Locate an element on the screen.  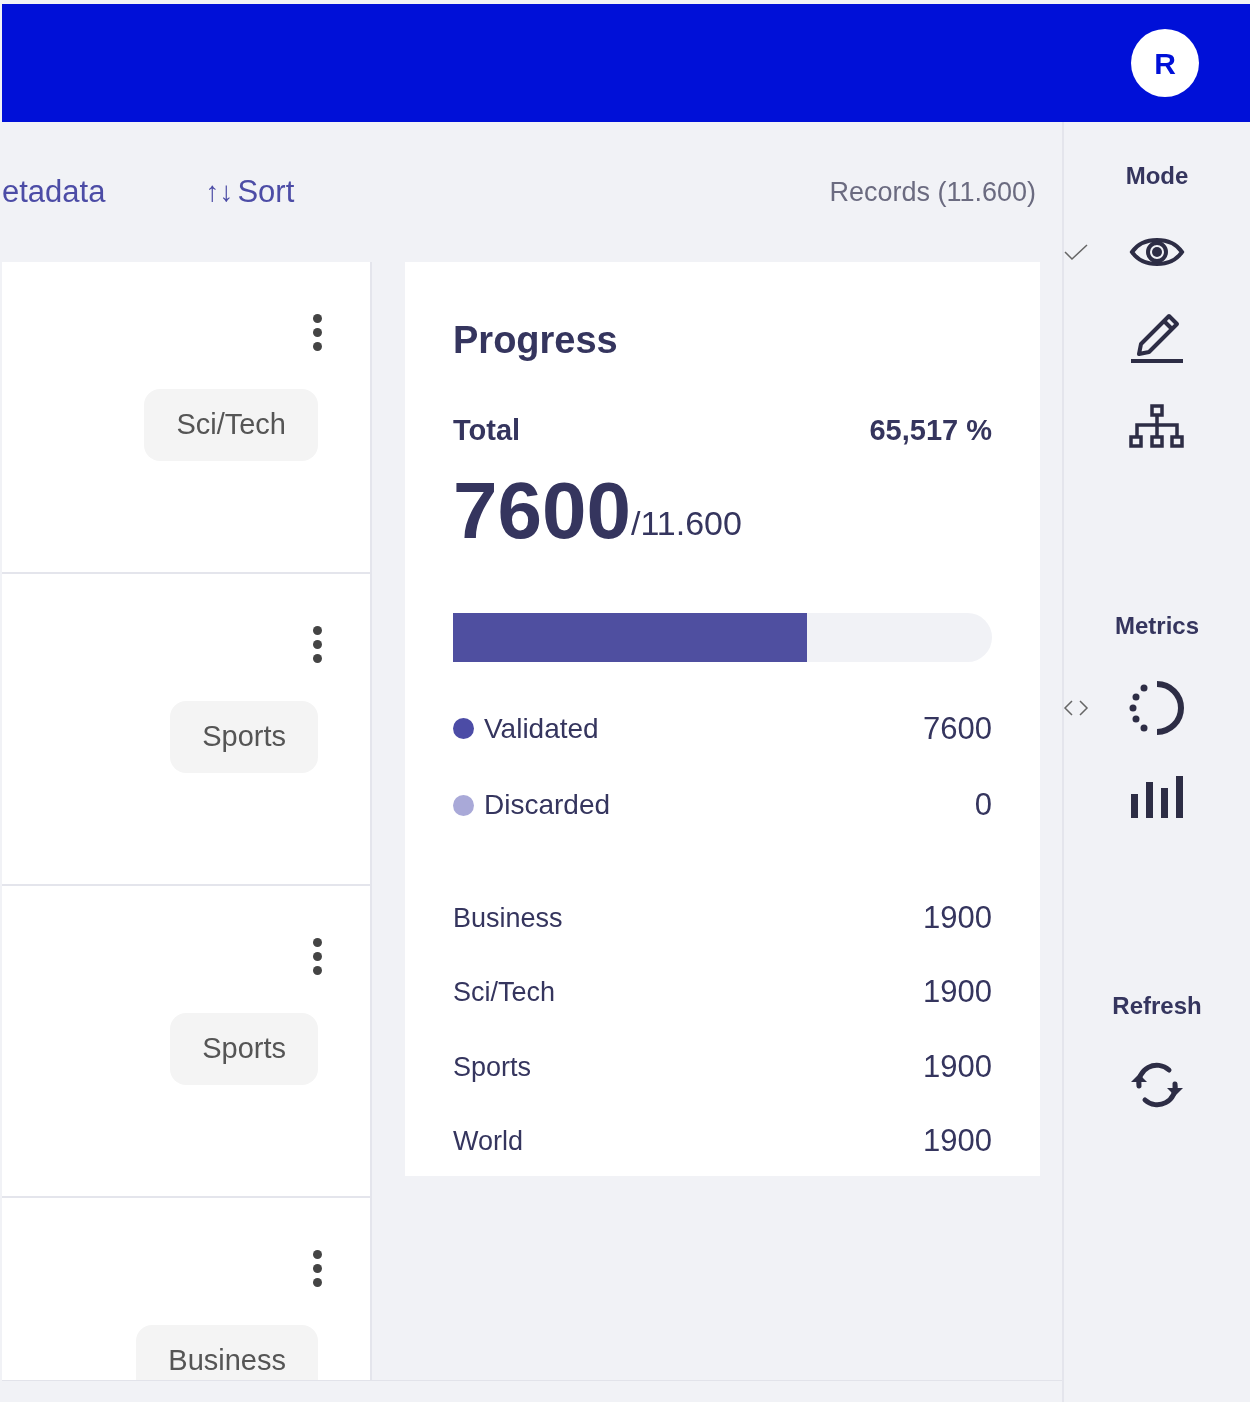
label-tag: Sci/Tech is located at coordinates (231, 425).